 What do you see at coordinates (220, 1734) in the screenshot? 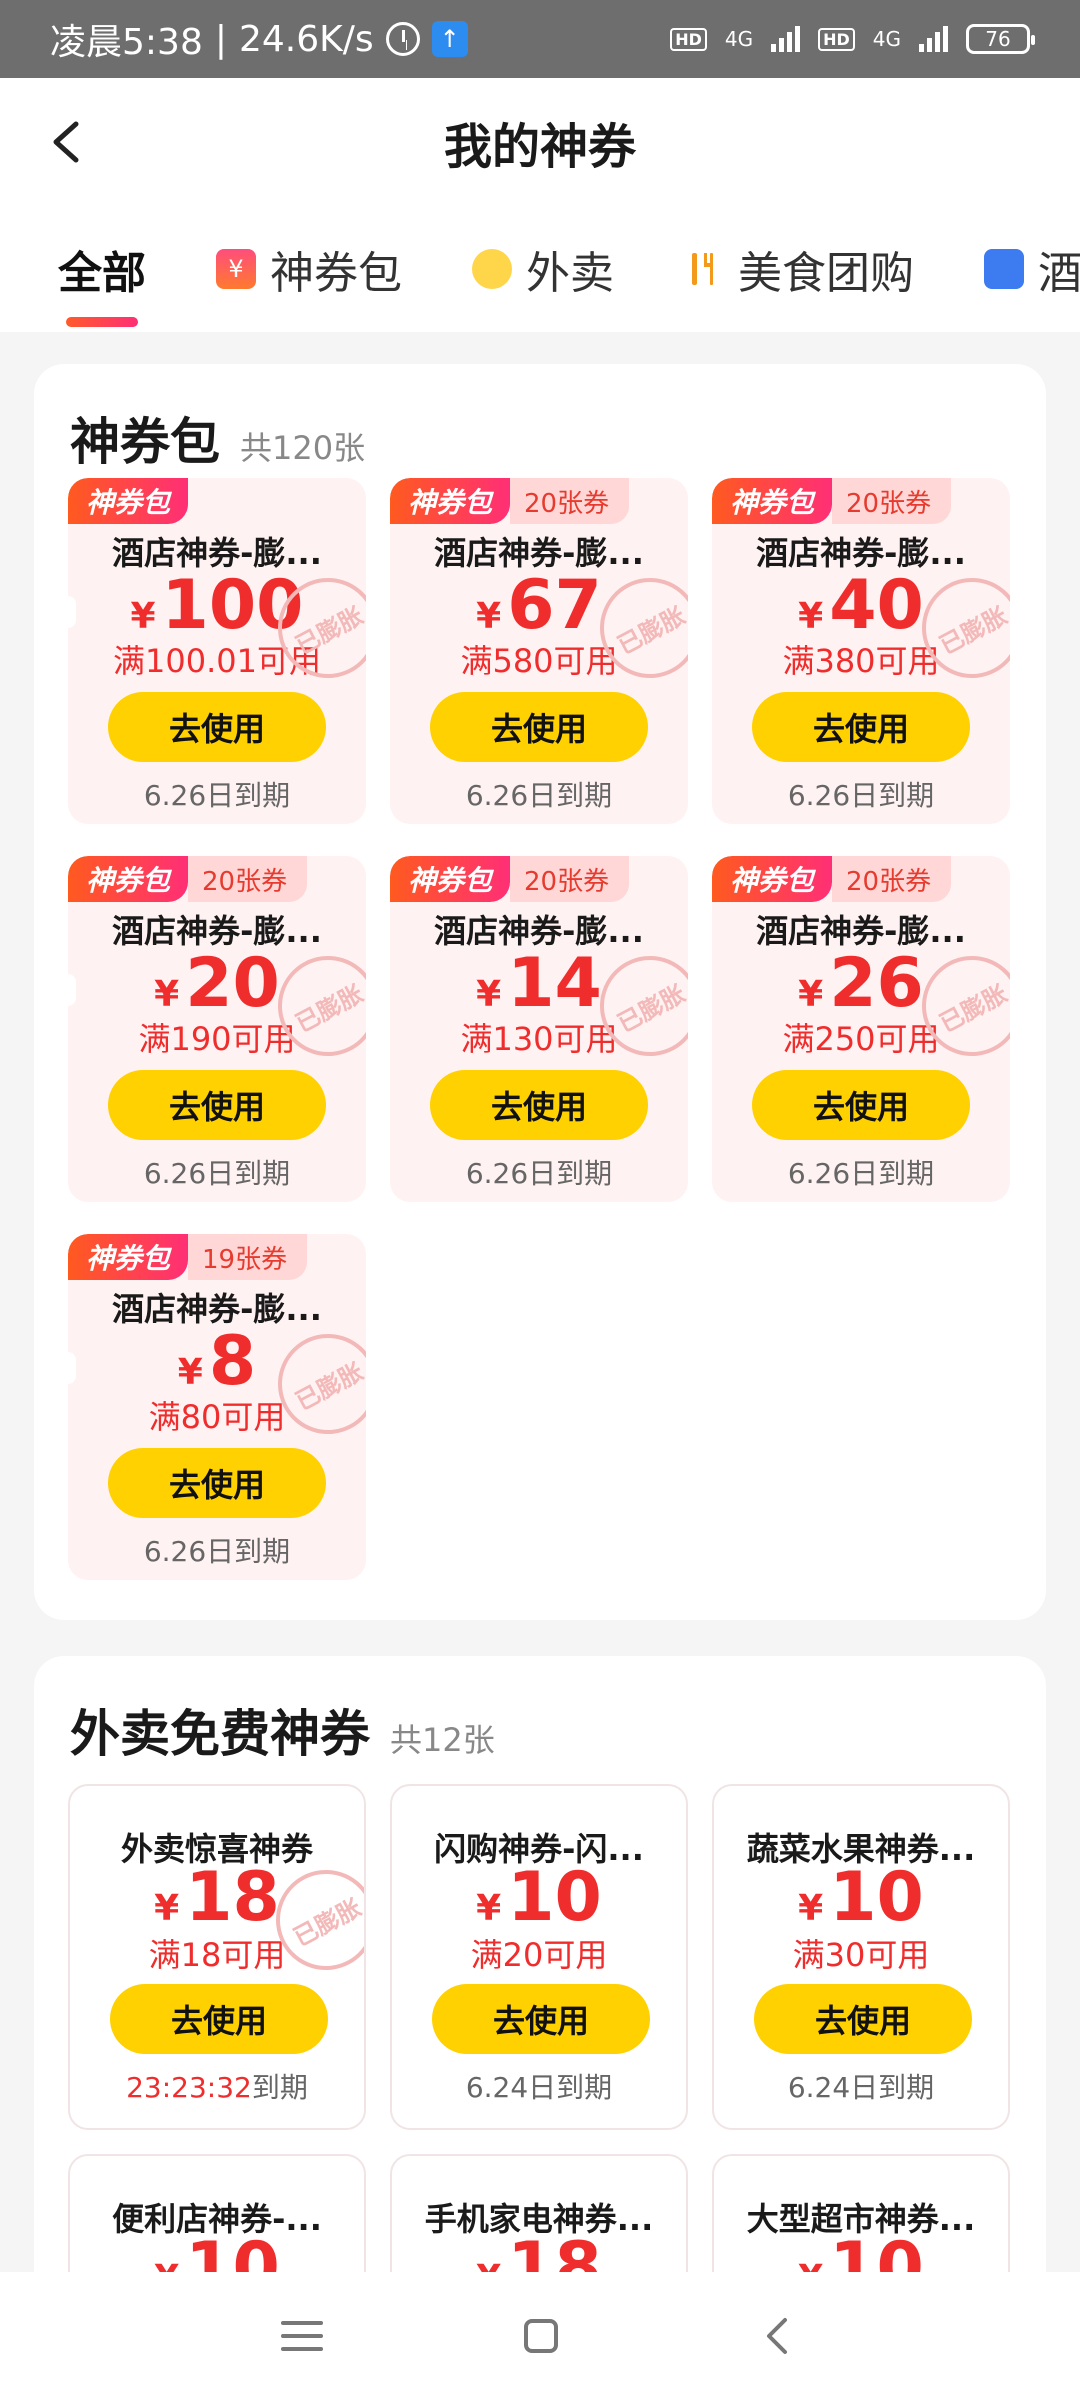
I see `section-title: 外卖免费神券` at bounding box center [220, 1734].